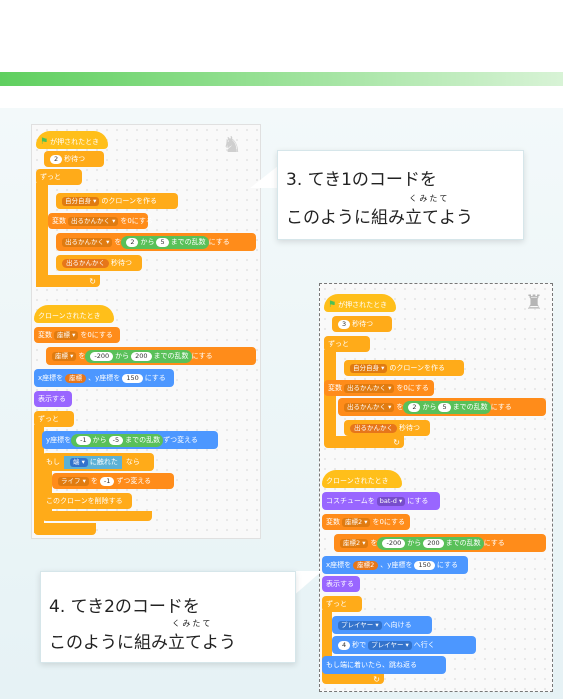 The image size is (563, 699). I want to click on touching-sensor: 端 ▾ に触れた, so click(93, 462).